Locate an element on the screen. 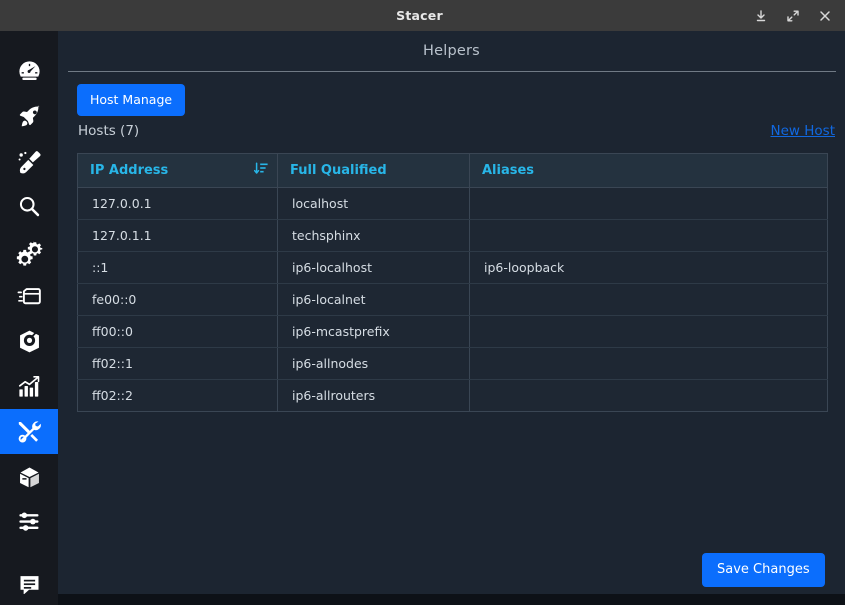 The image size is (845, 605). sidebar-item-resources is located at coordinates (29, 386).